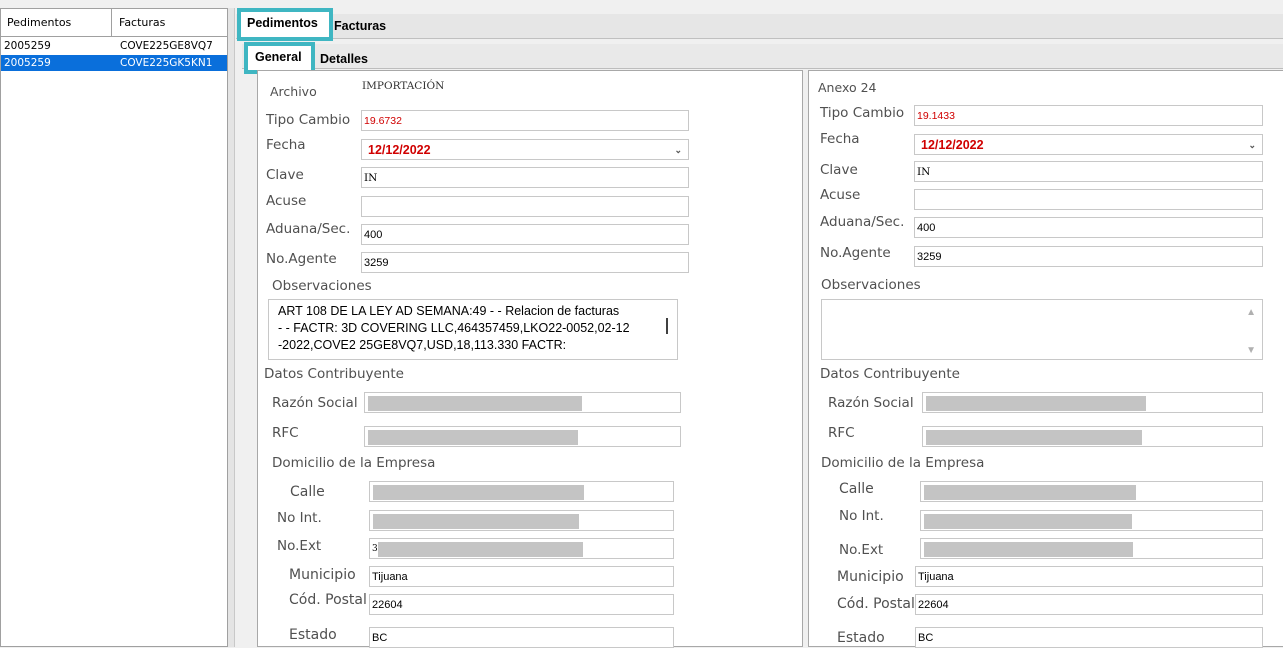 The image size is (1283, 648). I want to click on anexo-24-label: Anexo 24, so click(847, 87).